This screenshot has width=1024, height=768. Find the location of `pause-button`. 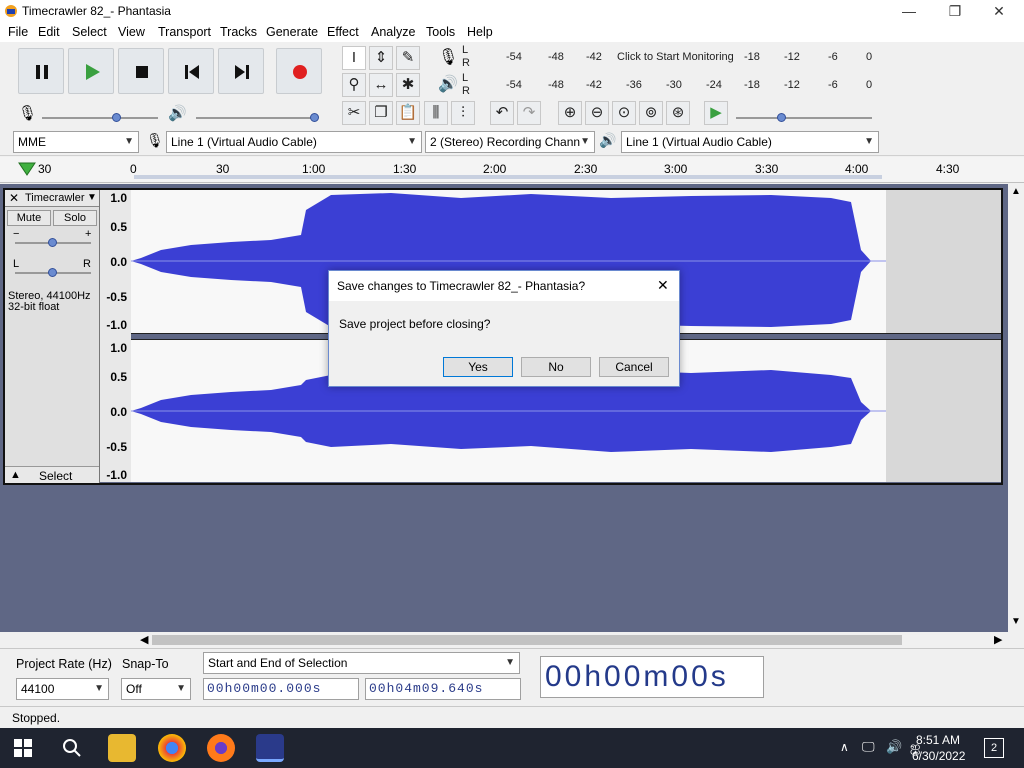

pause-button is located at coordinates (41, 71).